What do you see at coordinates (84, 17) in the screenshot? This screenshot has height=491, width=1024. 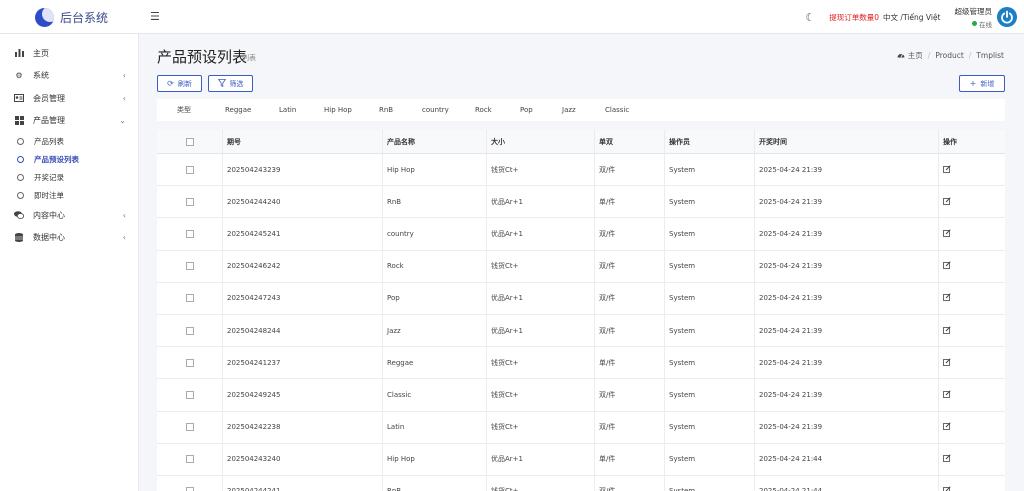 I see `app-name: 后台系统` at bounding box center [84, 17].